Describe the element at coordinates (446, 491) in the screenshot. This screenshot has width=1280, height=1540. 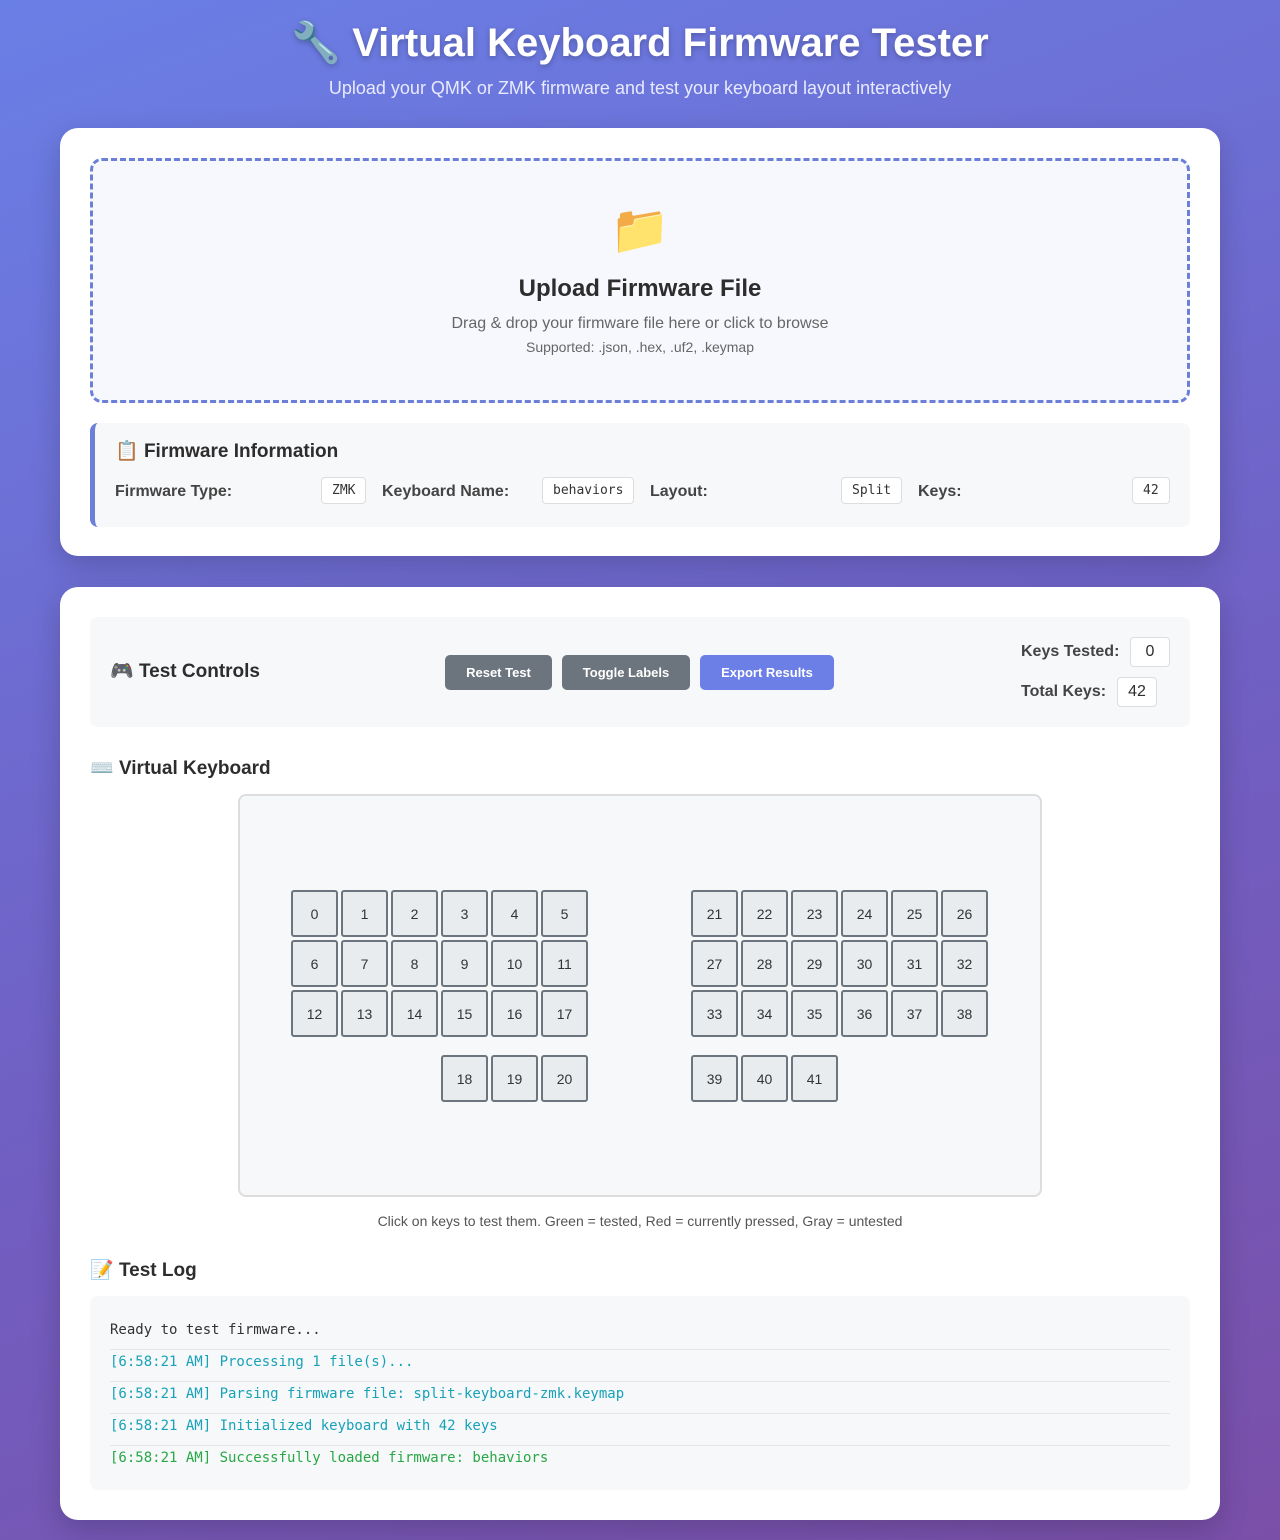
I see `keyboard-name-label: Keyboard Name:` at that location.